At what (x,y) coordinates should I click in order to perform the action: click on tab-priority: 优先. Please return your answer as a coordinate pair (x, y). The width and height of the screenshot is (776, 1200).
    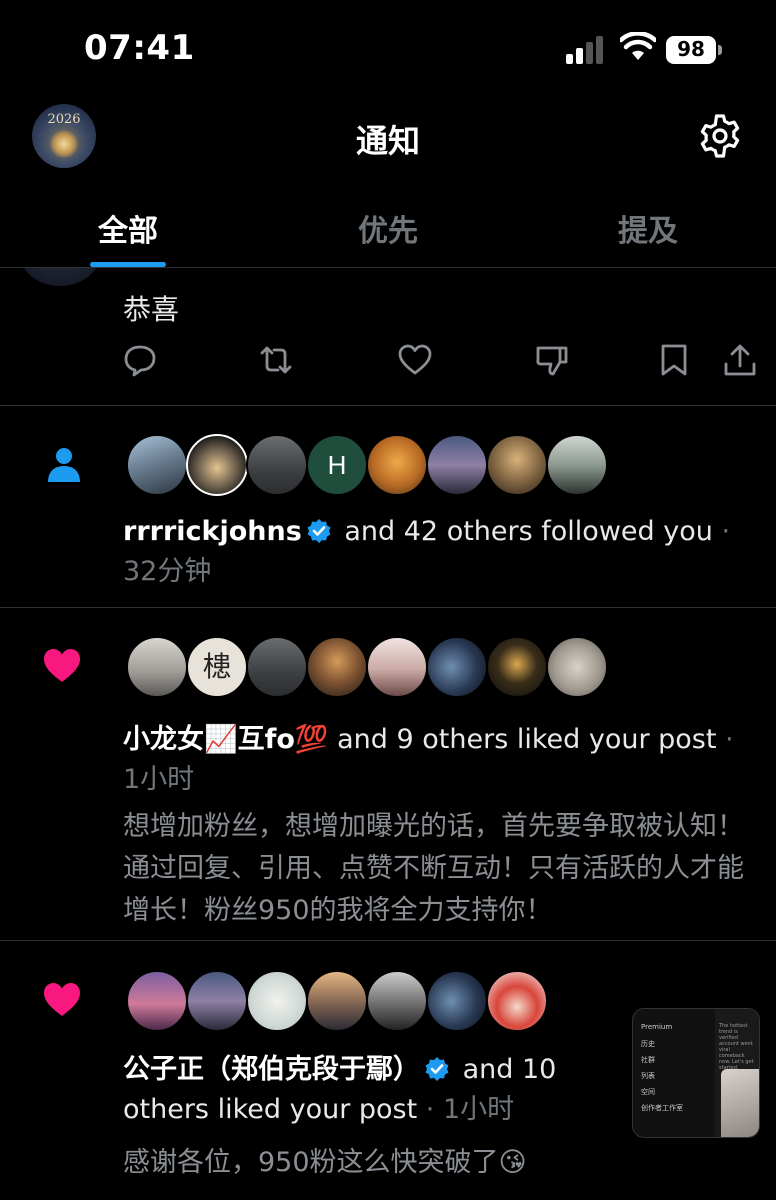
    Looking at the image, I should click on (388, 228).